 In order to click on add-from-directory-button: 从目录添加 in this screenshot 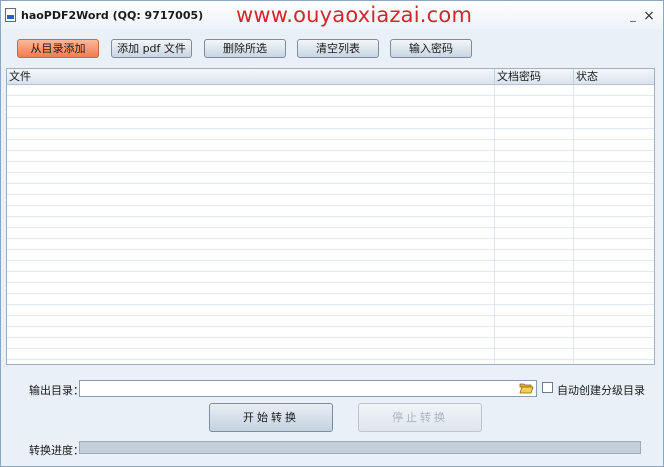, I will do `click(58, 48)`.